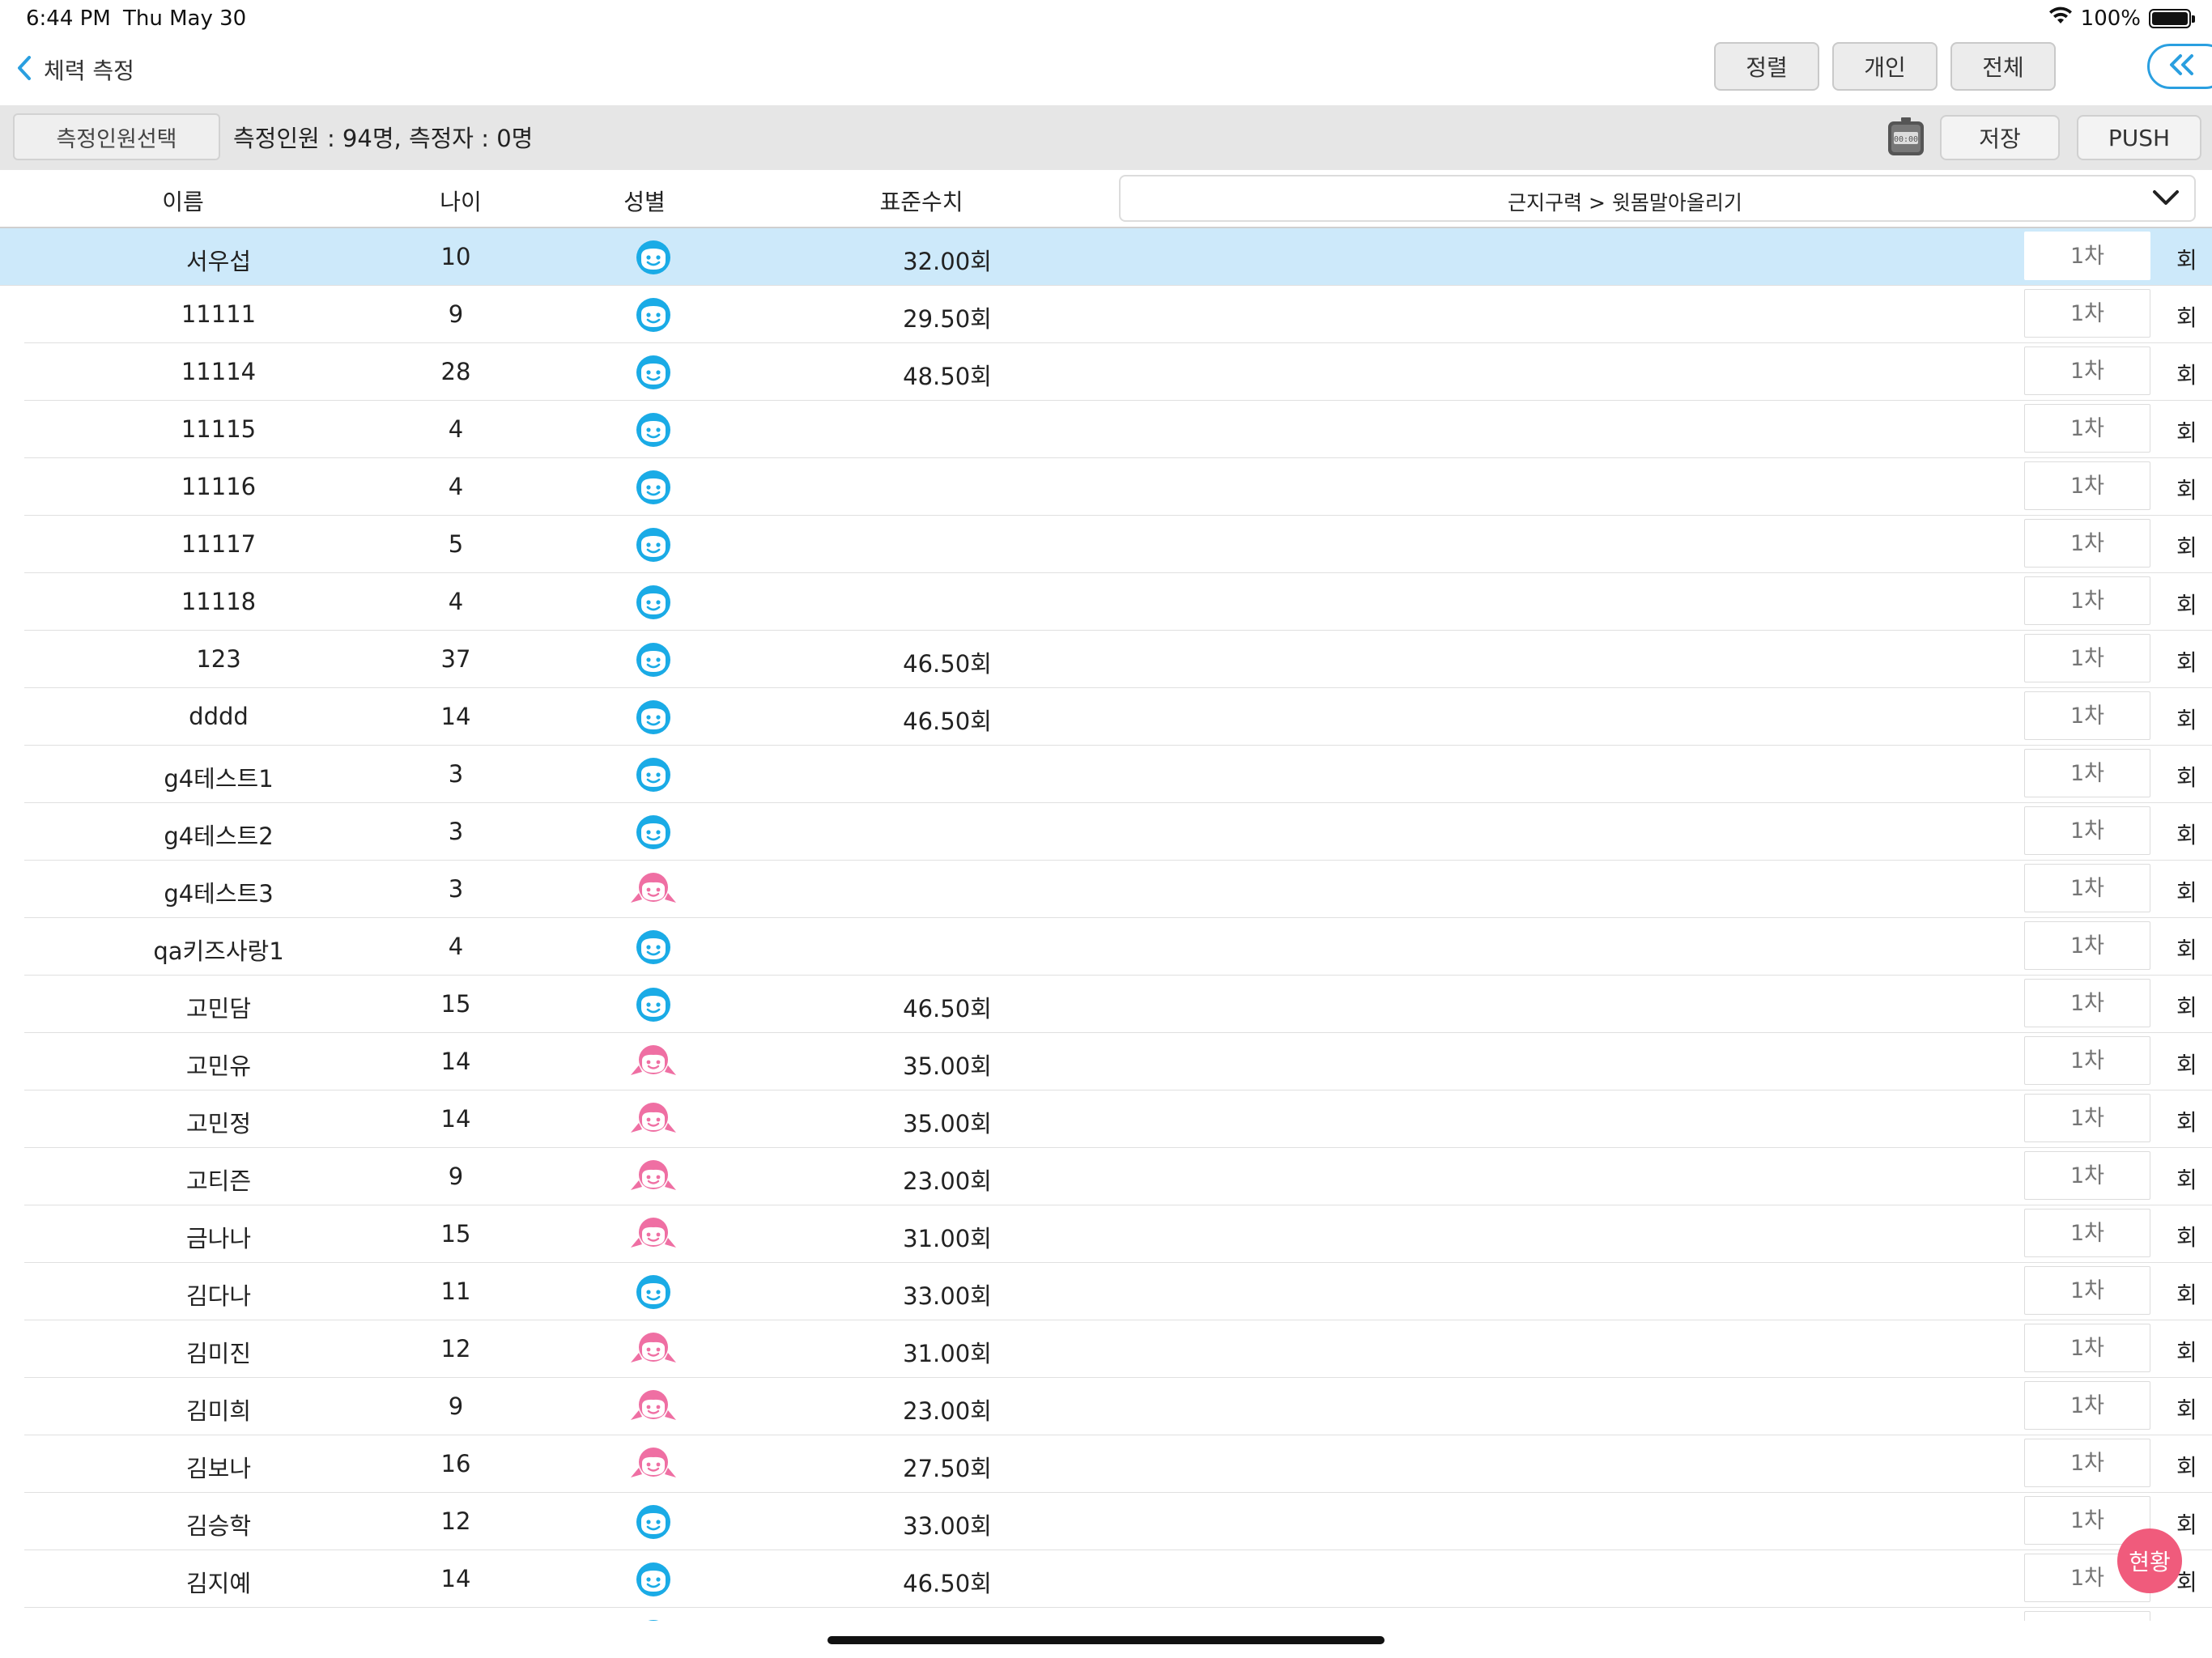 The height and width of the screenshot is (1658, 2212). Describe the element at coordinates (2000, 137) in the screenshot. I see `save-button: 저장` at that location.